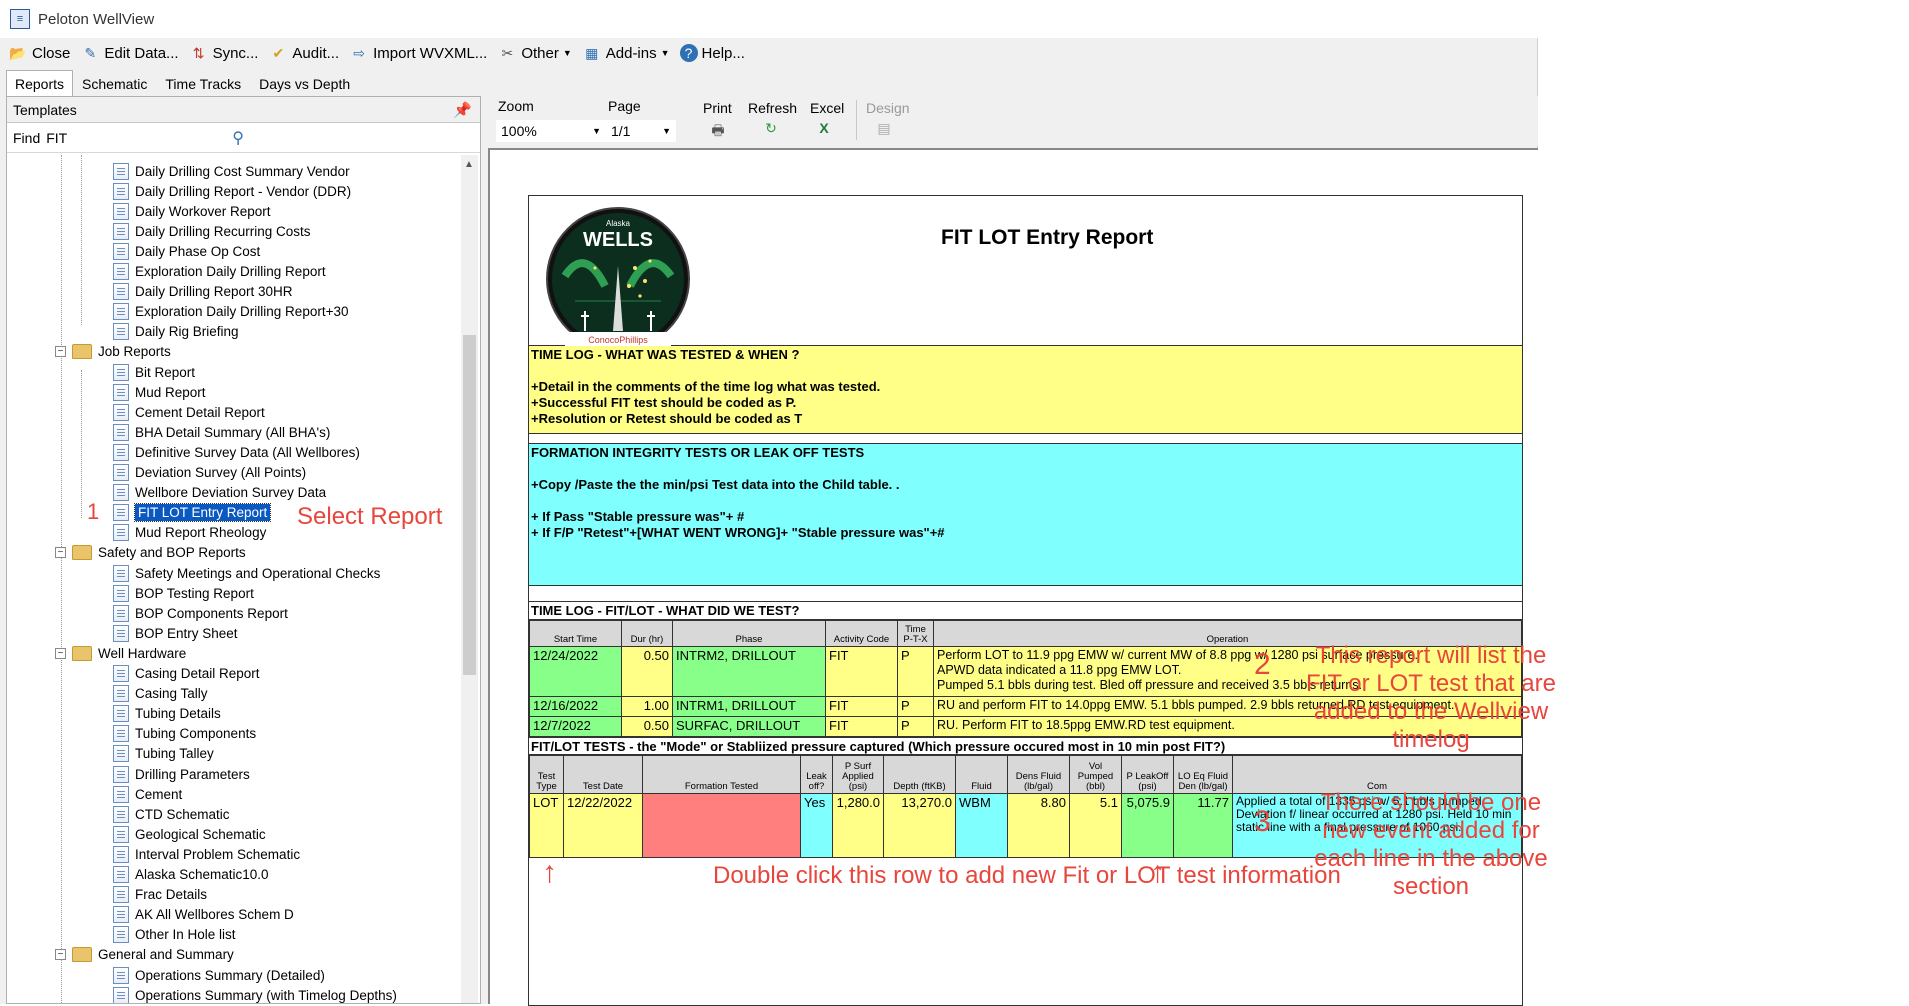  Describe the element at coordinates (246, 573) in the screenshot. I see `tree-item: Safety Meetings and Operational Checks` at that location.